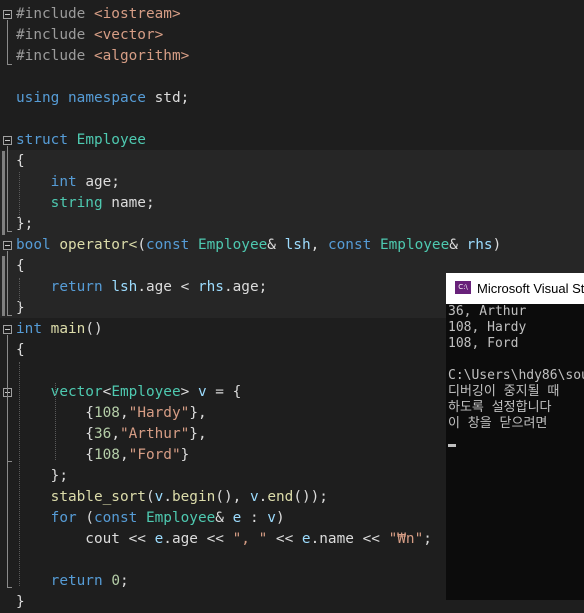 The height and width of the screenshot is (613, 584). I want to click on code-token: begin, so click(193, 497).